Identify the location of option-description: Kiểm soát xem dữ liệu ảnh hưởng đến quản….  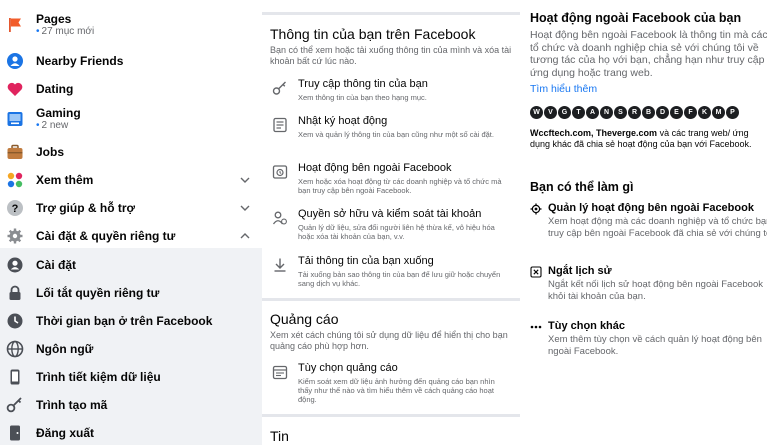
(396, 390).